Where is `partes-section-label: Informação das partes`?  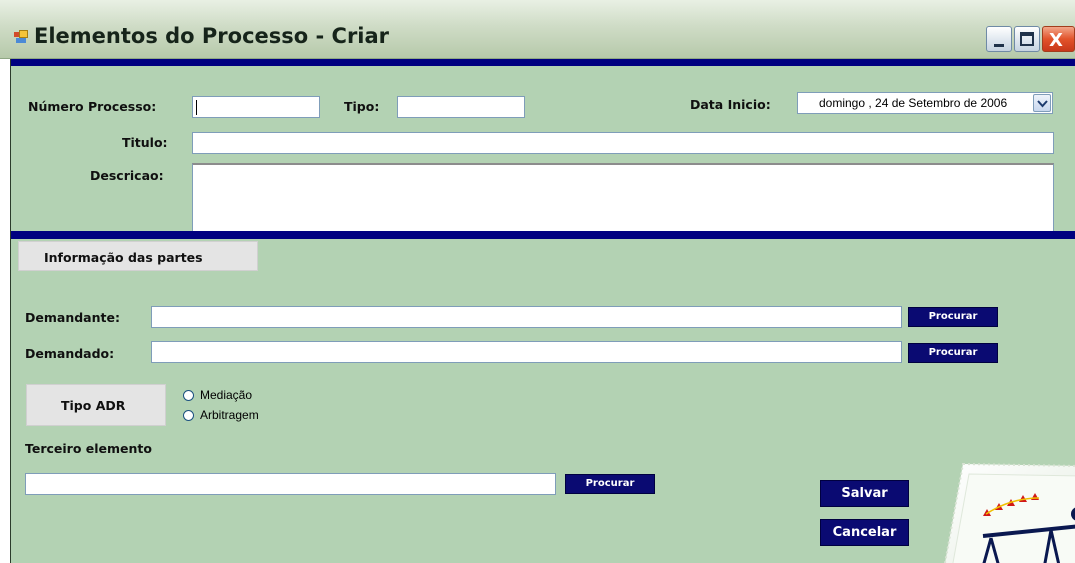
partes-section-label: Informação das partes is located at coordinates (123, 257).